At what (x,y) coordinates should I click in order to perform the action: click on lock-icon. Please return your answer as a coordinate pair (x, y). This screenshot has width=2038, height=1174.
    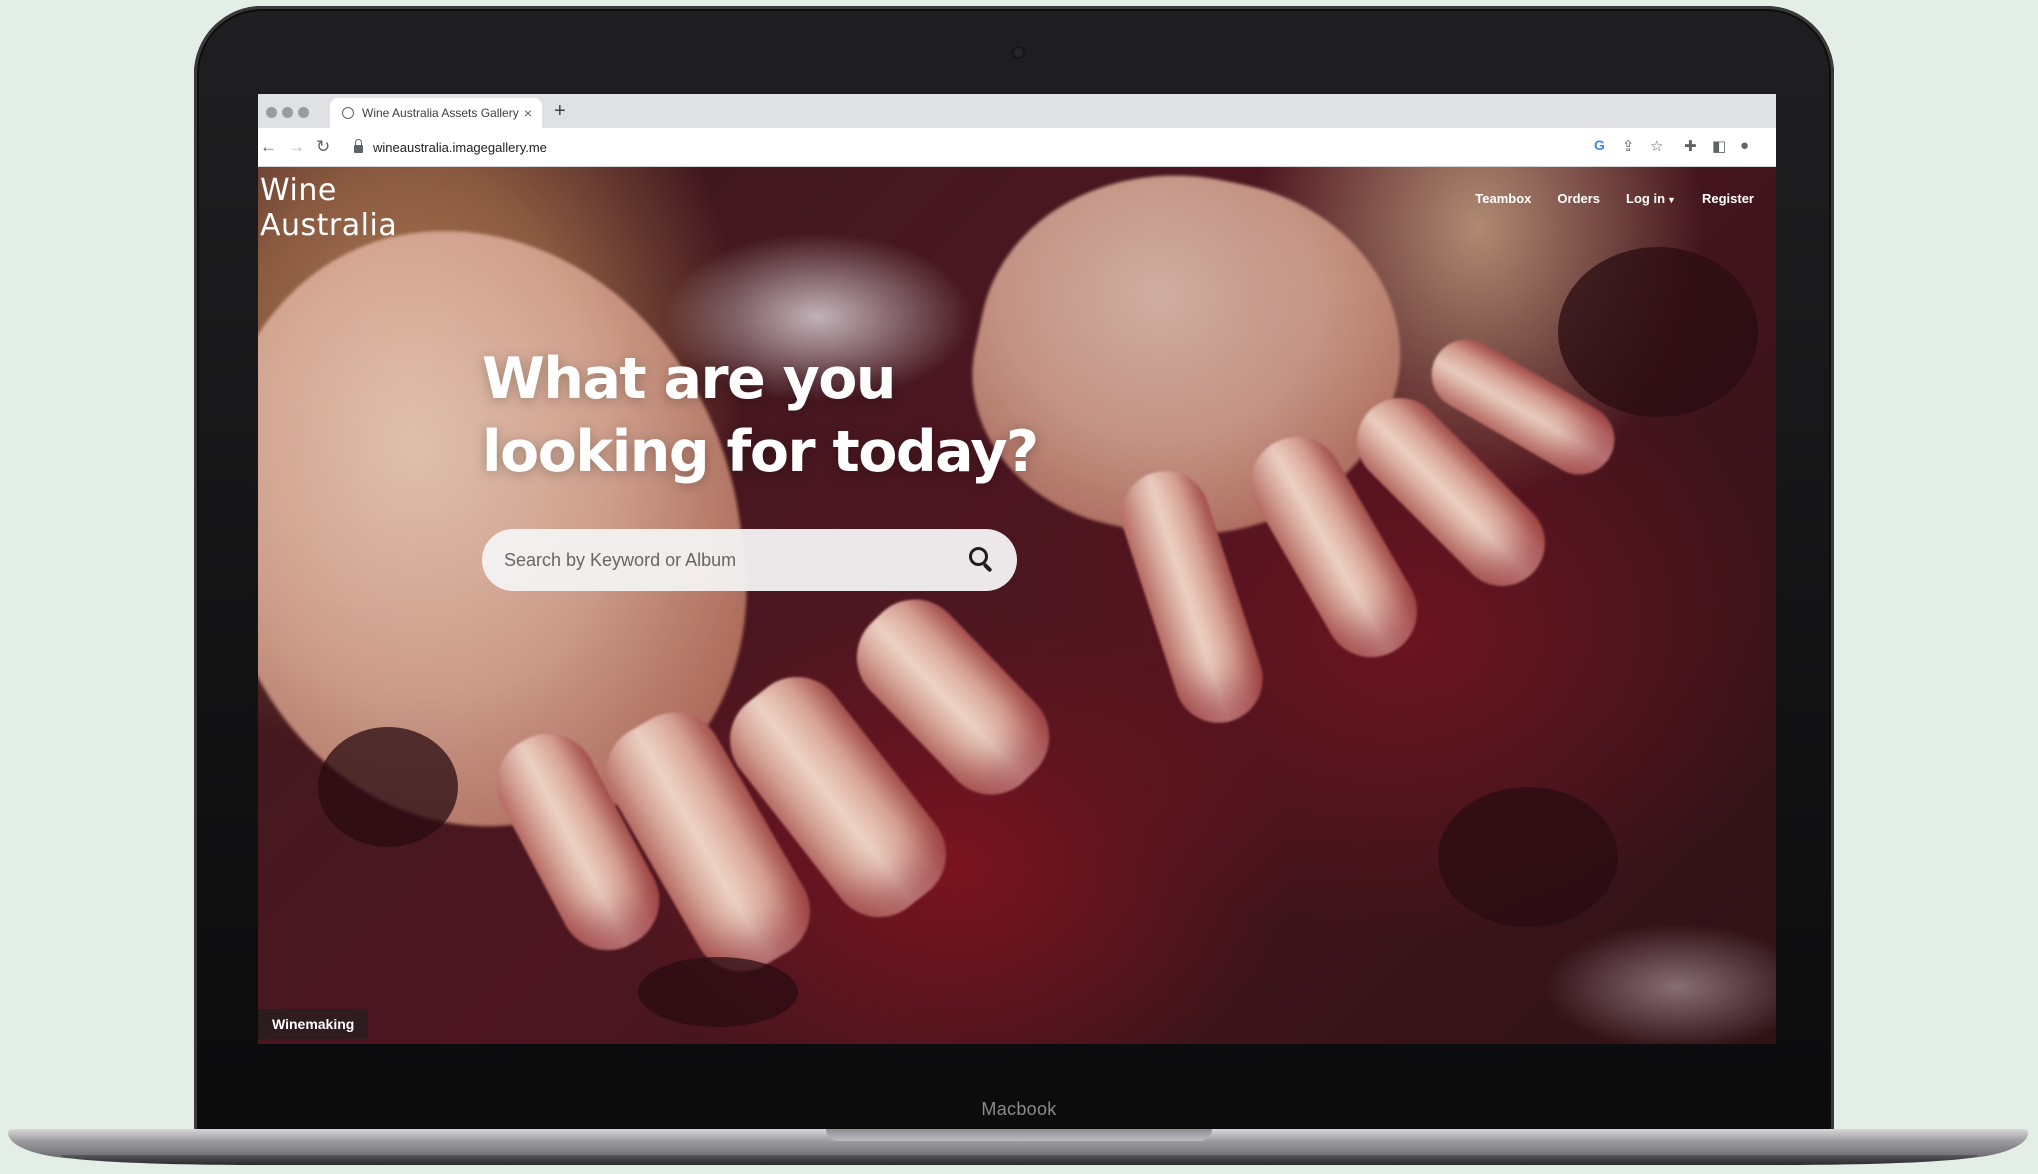
    Looking at the image, I should click on (358, 146).